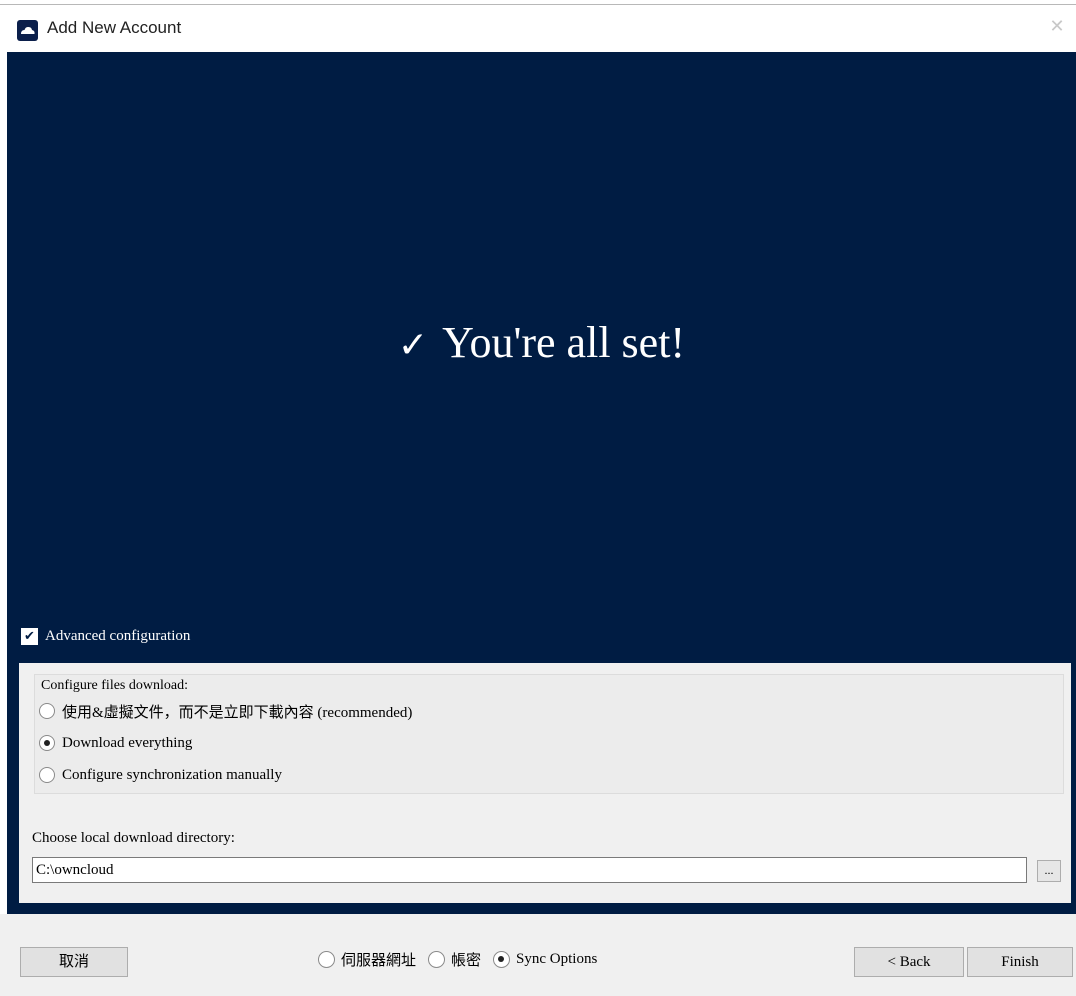  What do you see at coordinates (237, 712) in the screenshot?
I see `option-virtual-files-label: 使用&虛擬文件，而不是立即下載內容 (recommended)` at bounding box center [237, 712].